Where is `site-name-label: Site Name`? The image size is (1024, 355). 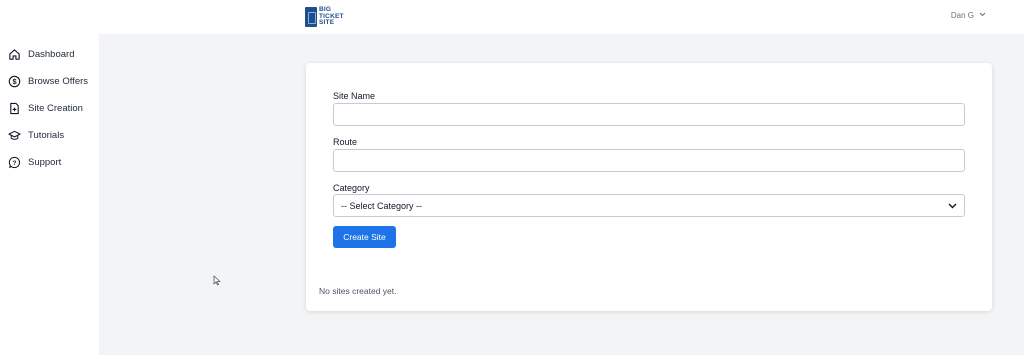
site-name-label: Site Name is located at coordinates (354, 96).